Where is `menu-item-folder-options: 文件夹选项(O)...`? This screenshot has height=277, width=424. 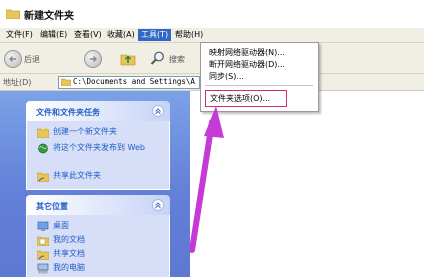 menu-item-folder-options: 文件夹选项(O)... is located at coordinates (246, 98).